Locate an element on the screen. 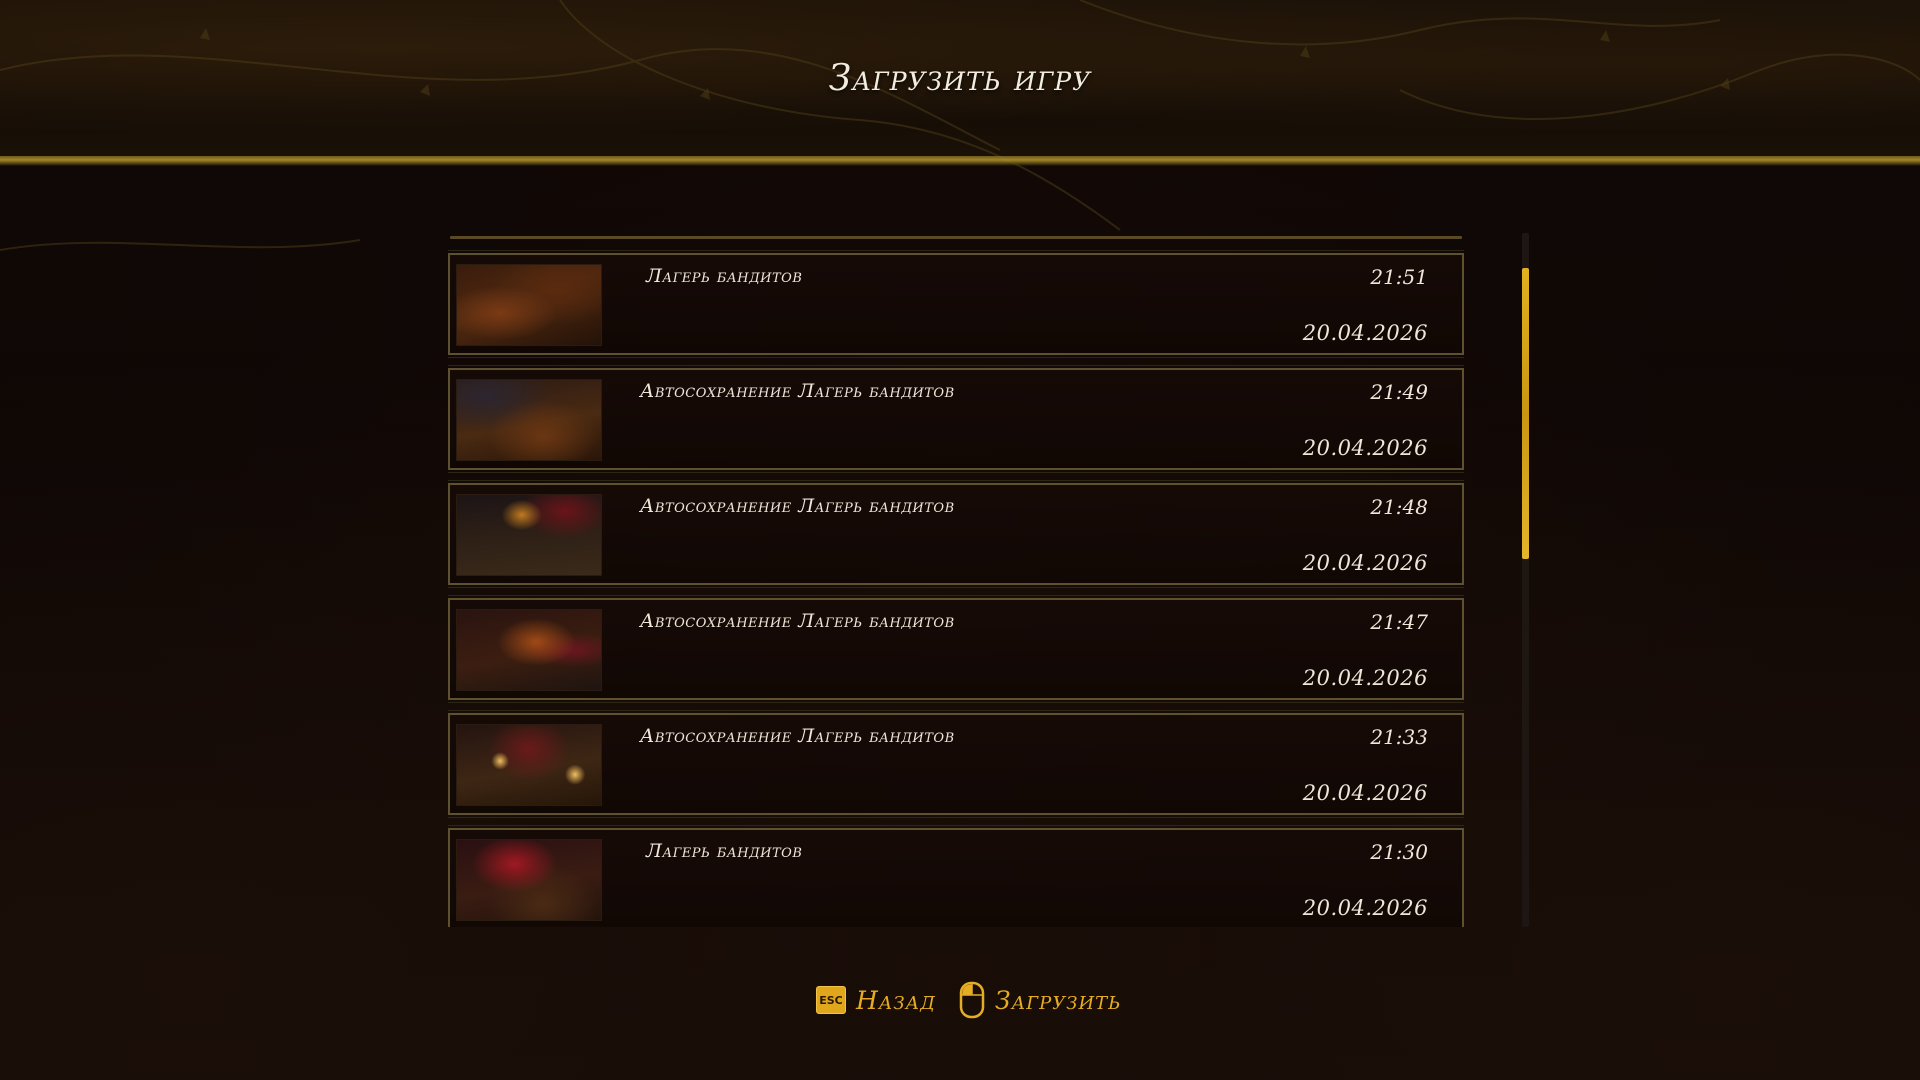 The width and height of the screenshot is (1920, 1080). load-button: Загрузить is located at coordinates (1040, 1000).